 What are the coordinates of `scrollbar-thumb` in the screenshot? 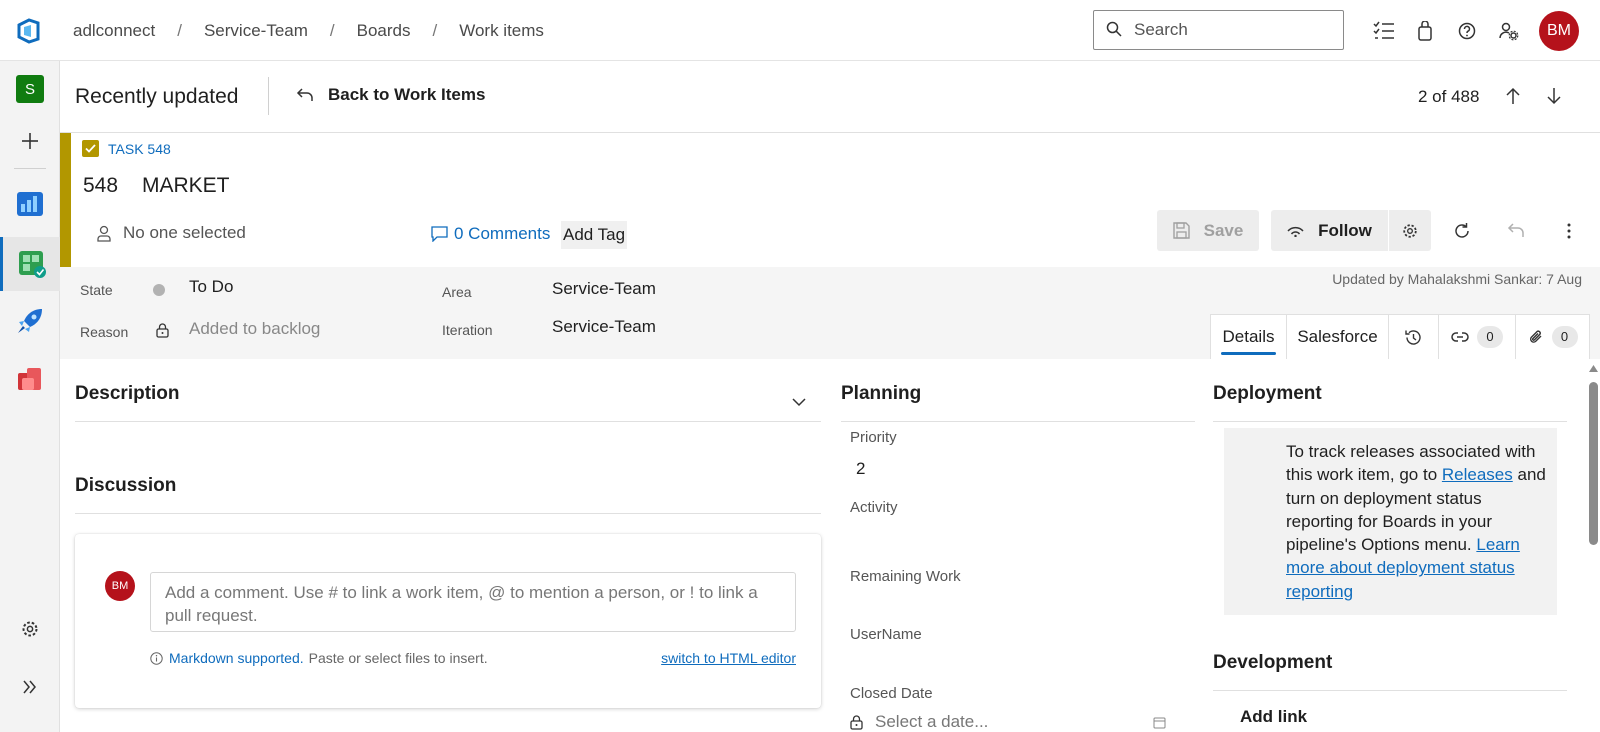 It's located at (1593, 463).